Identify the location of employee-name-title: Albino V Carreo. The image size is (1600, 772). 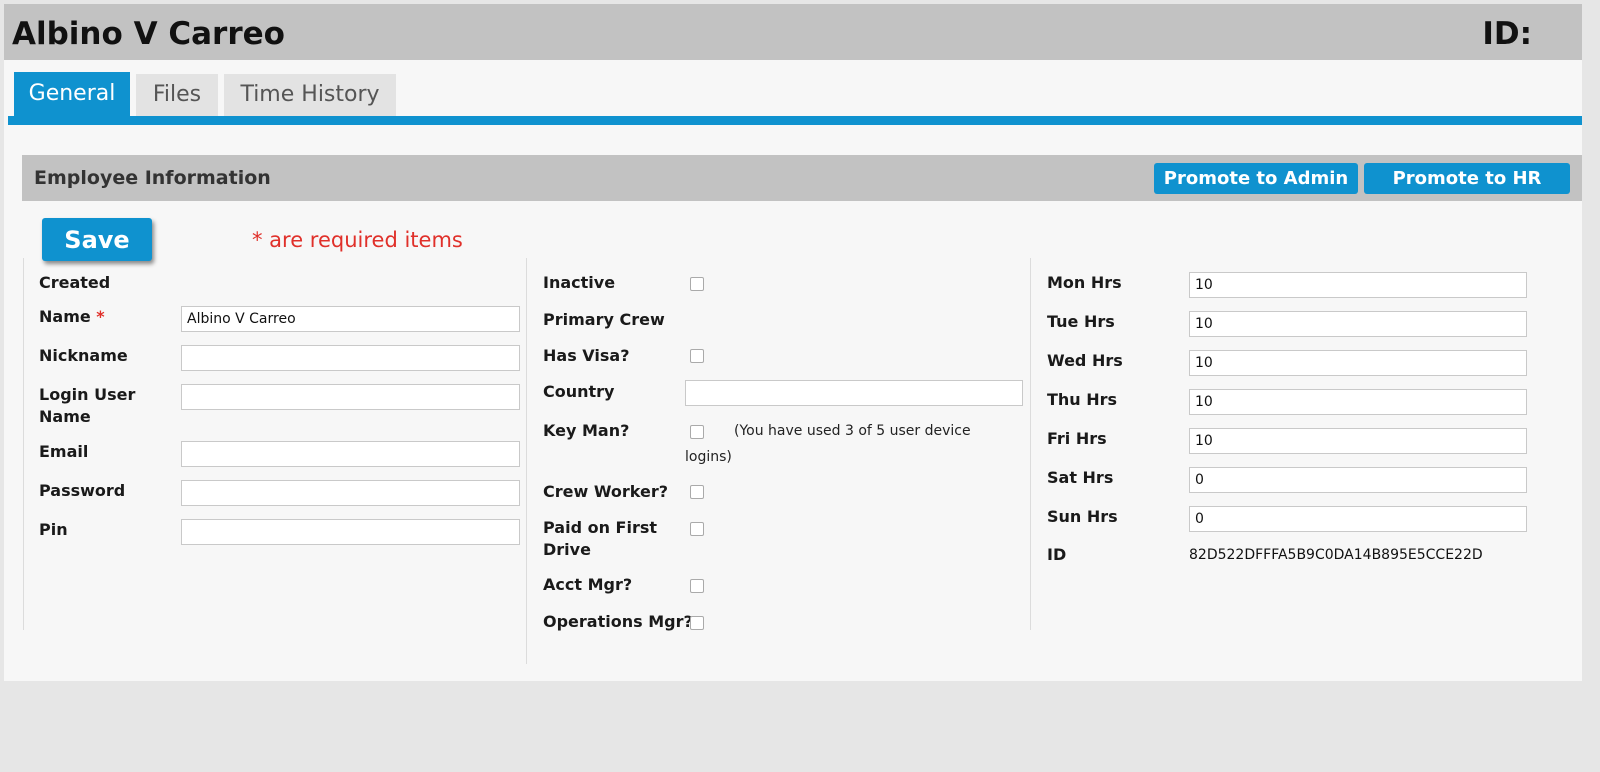
(148, 34).